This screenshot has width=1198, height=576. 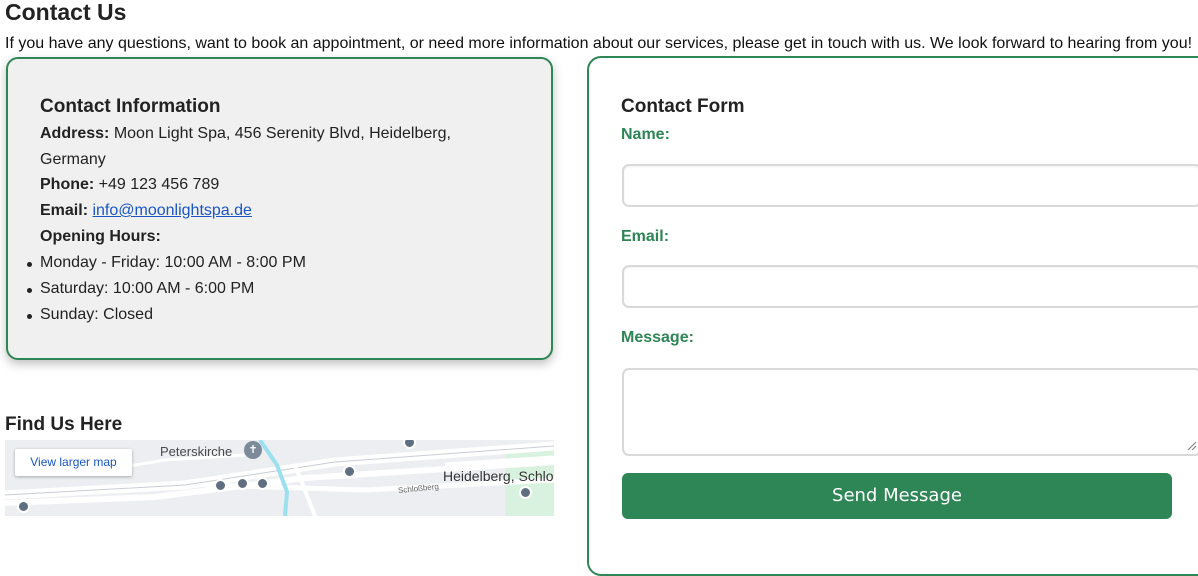 I want to click on hours-label: Opening Hours:, so click(x=100, y=236).